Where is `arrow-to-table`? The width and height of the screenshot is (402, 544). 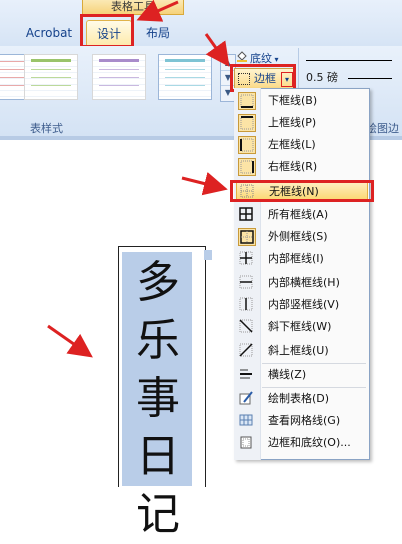
arrow-to-table is located at coordinates (70, 341).